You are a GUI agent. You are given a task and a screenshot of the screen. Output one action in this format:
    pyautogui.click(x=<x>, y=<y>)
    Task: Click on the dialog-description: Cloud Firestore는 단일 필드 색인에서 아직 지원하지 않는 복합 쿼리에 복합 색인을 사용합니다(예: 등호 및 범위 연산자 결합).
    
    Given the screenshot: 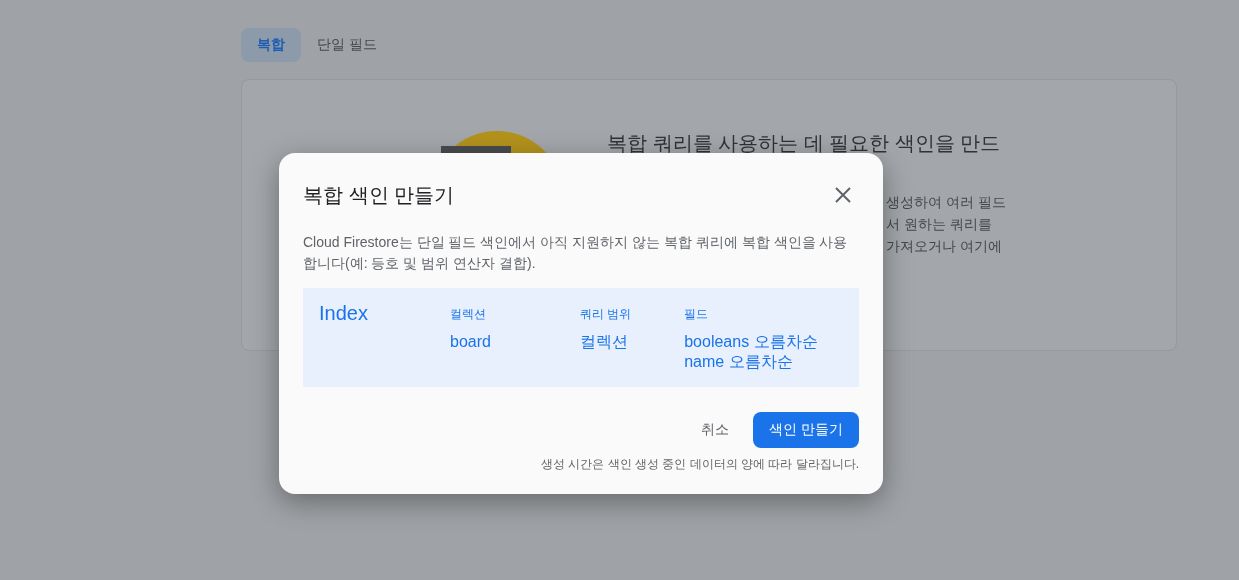 What is the action you would take?
    pyautogui.click(x=576, y=253)
    